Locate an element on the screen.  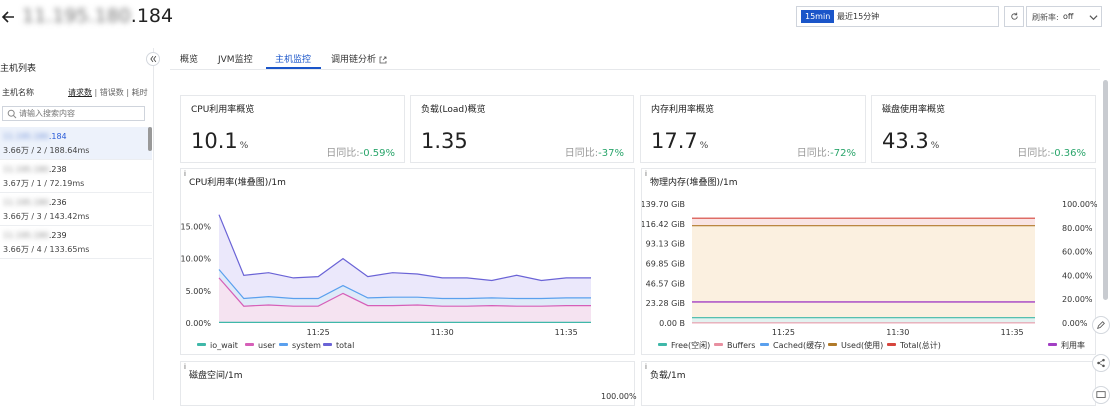
card-value: 43.3% is located at coordinates (910, 141).